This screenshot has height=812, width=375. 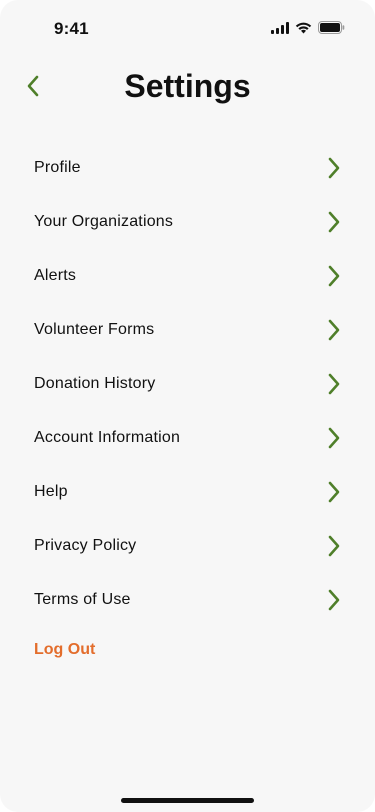 What do you see at coordinates (104, 221) in the screenshot?
I see `menu-item-label: Your Organizations` at bounding box center [104, 221].